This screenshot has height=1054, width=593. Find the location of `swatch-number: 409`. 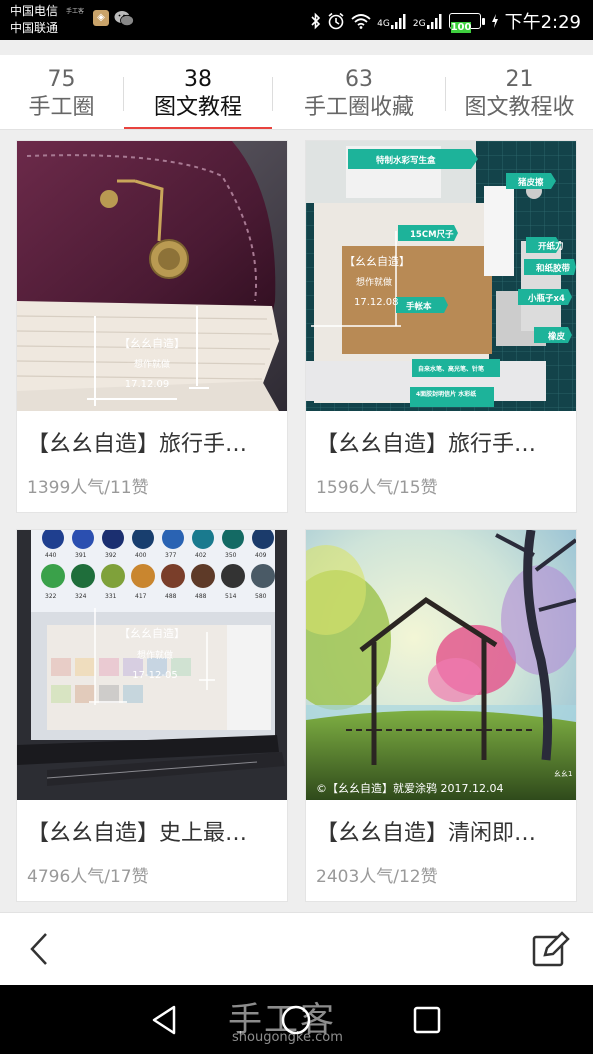

swatch-number: 409 is located at coordinates (261, 555).